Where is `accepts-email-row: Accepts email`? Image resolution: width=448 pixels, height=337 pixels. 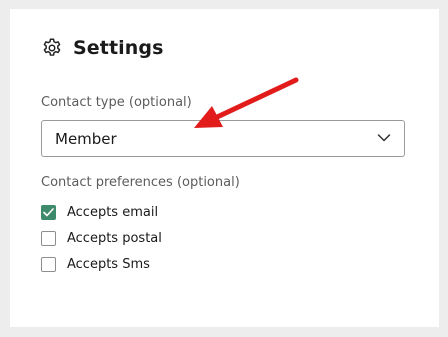 accepts-email-row: Accepts email is located at coordinates (99, 212).